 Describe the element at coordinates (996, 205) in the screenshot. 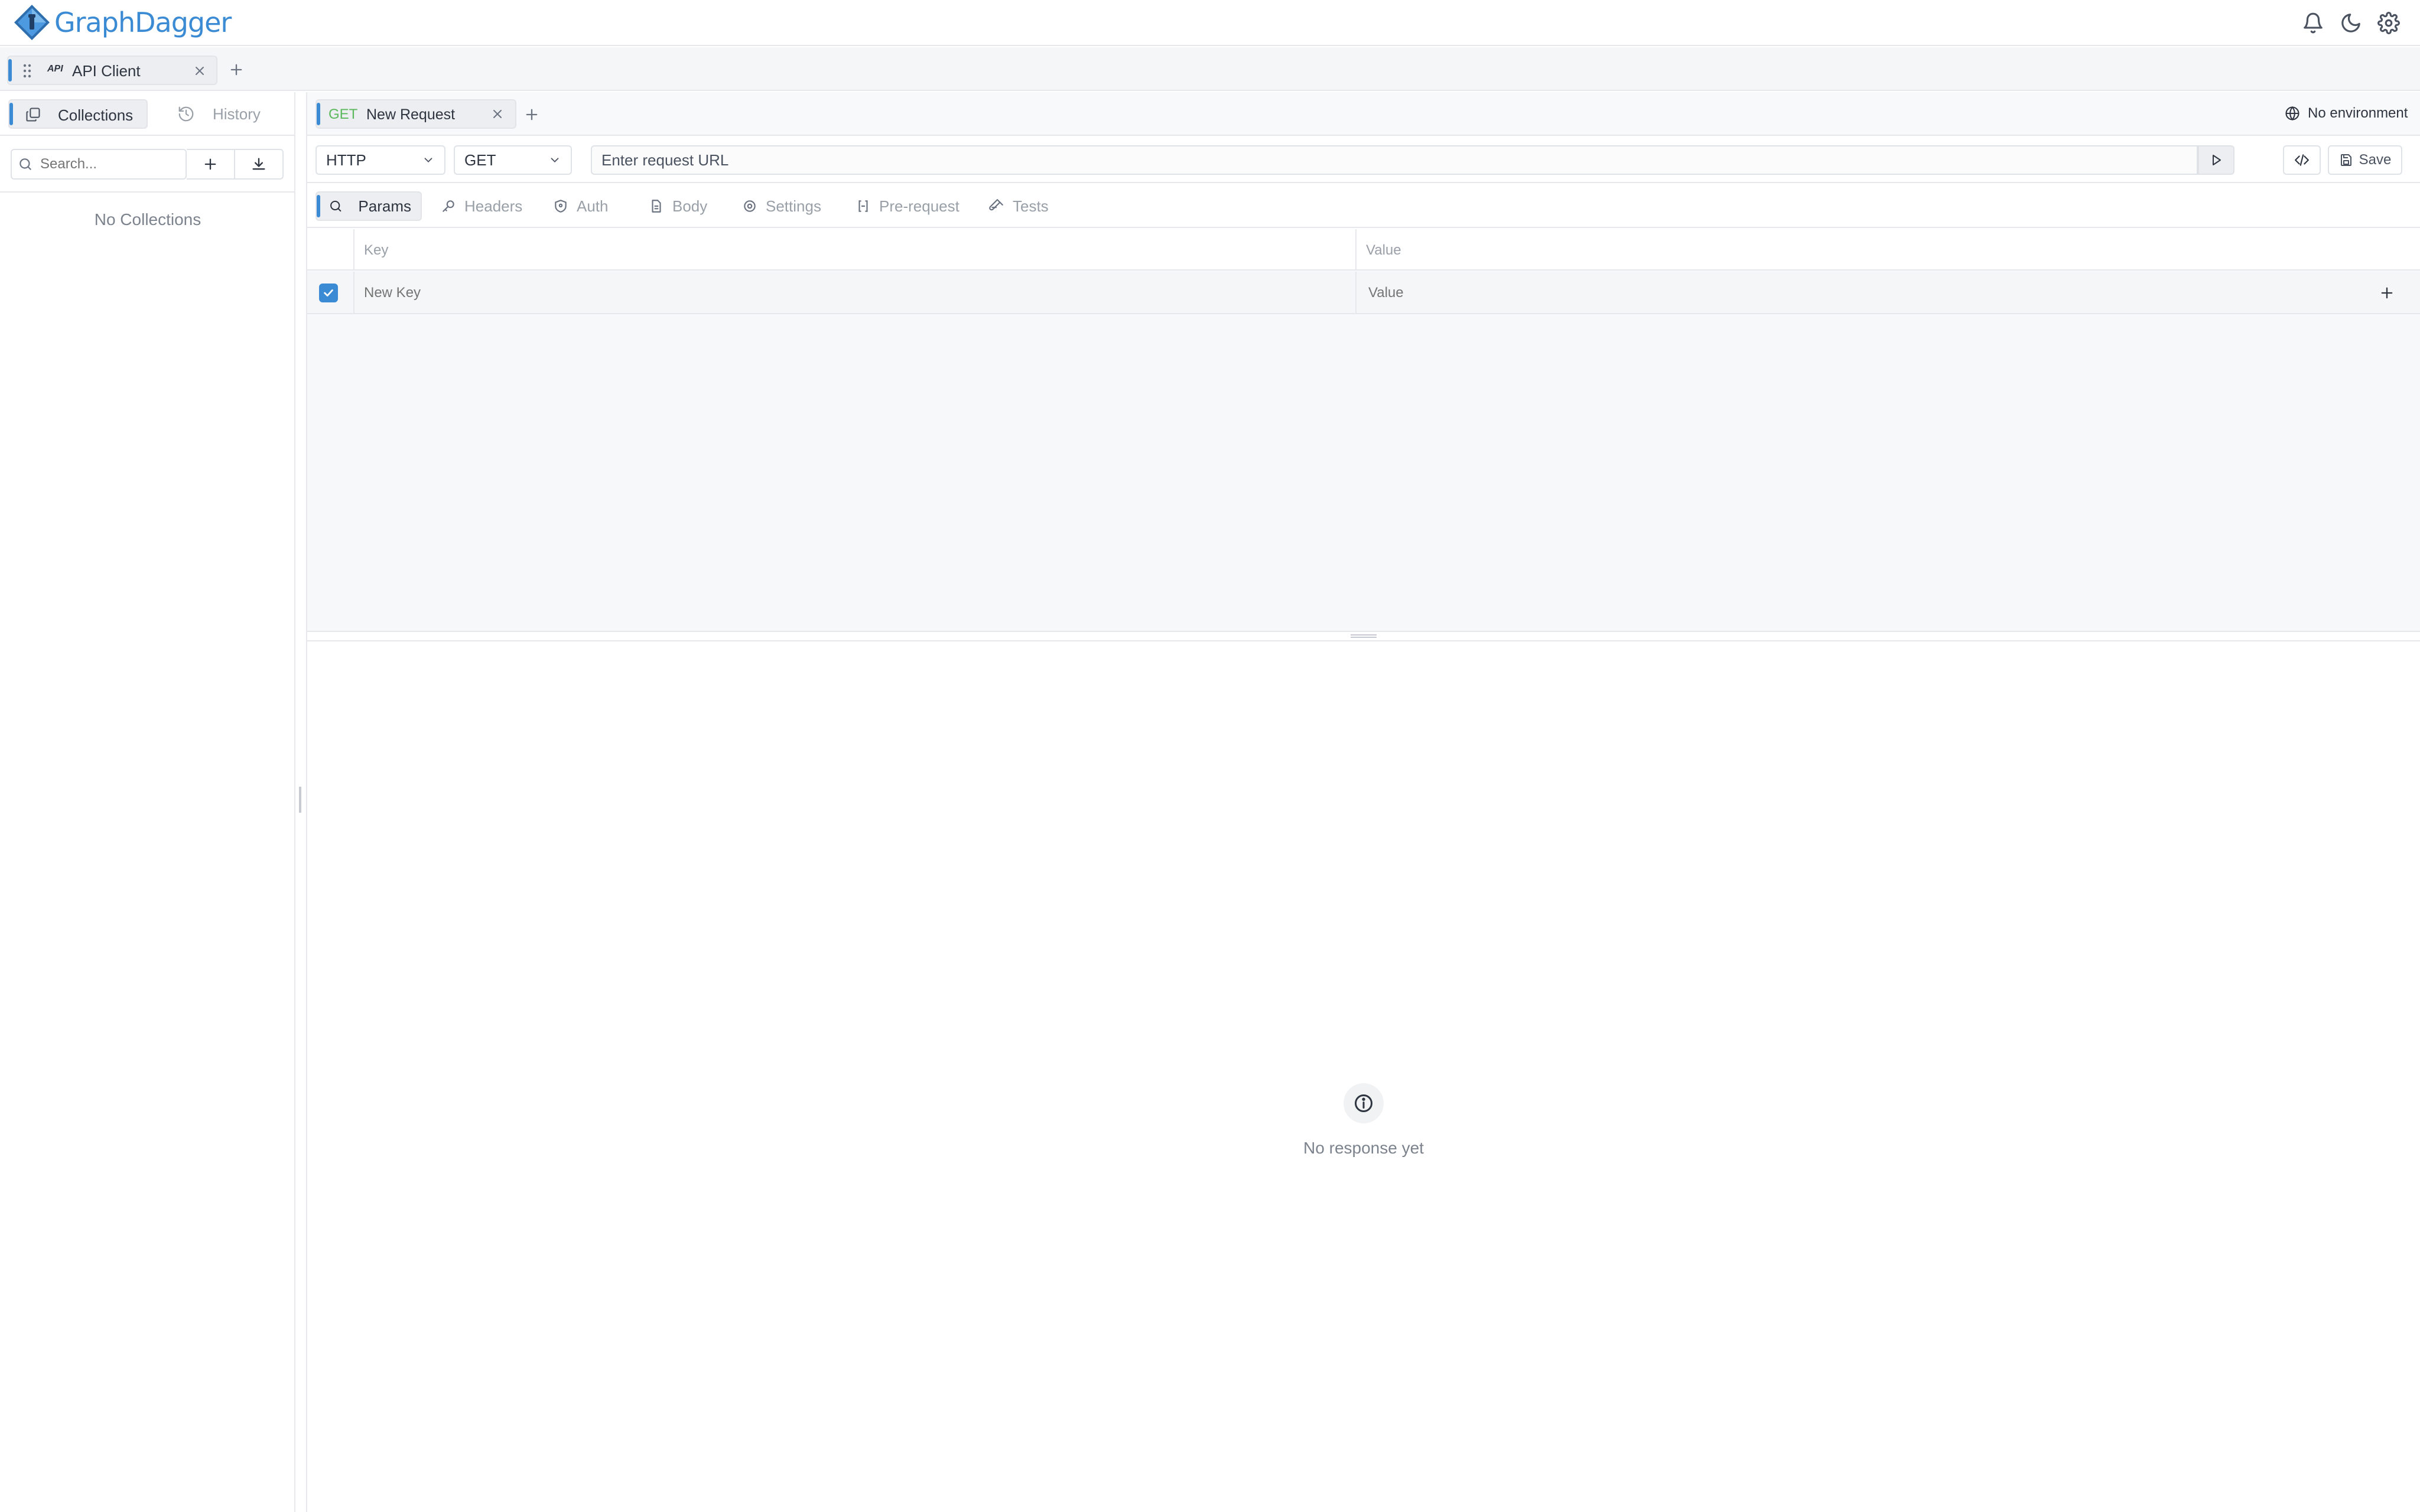

I see `flask-icon` at that location.